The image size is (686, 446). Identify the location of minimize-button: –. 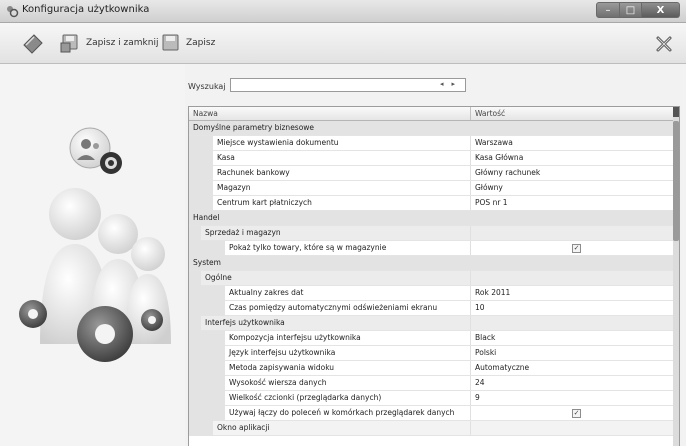
(608, 10).